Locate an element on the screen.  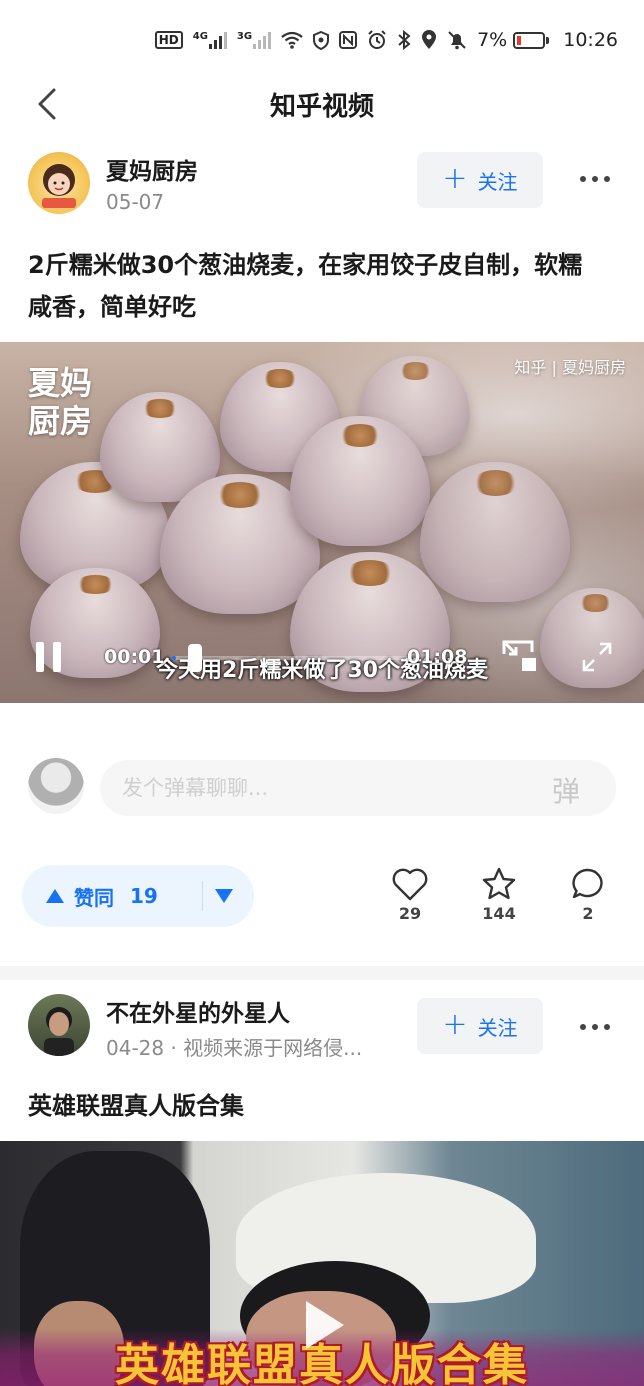
battery-icon is located at coordinates (529, 40).